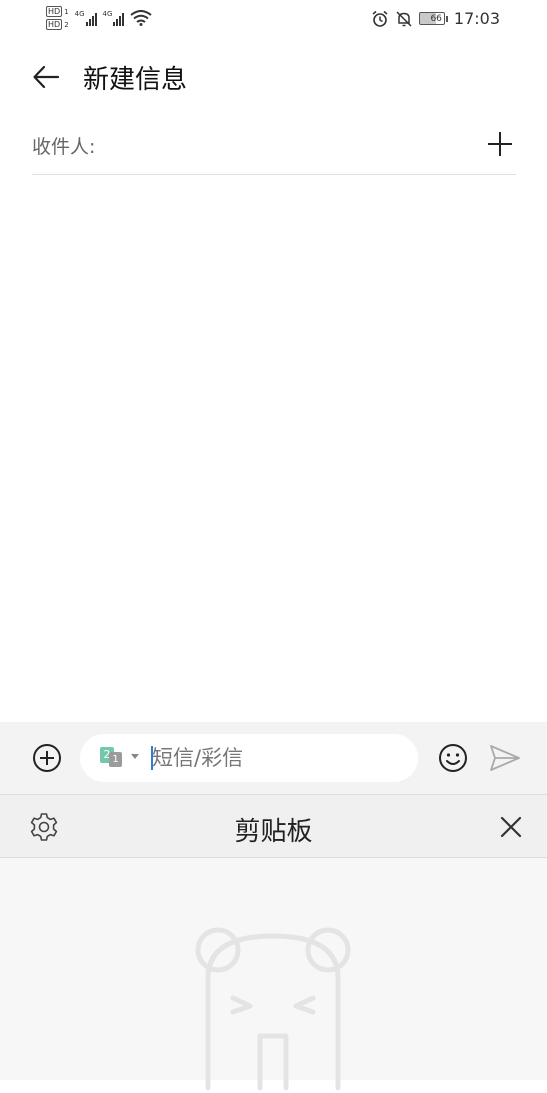  Describe the element at coordinates (57, 18) in the screenshot. I see `hd-voice-indicators: HD 1 HD 2` at that location.